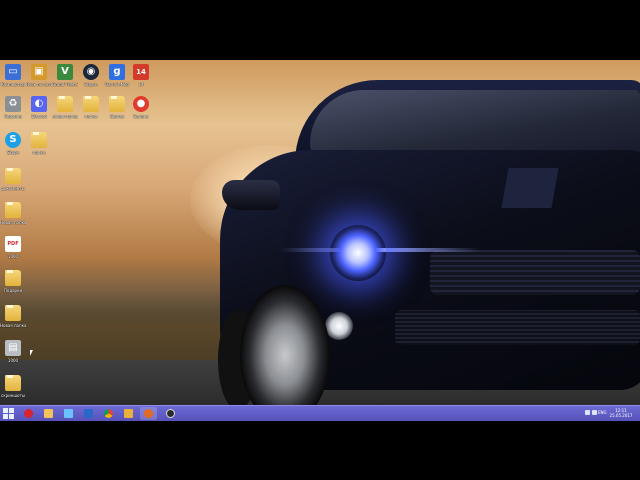 The height and width of the screenshot is (480, 640). What do you see at coordinates (621, 415) in the screenshot?
I see `clock-date: 25.05.2017` at bounding box center [621, 415].